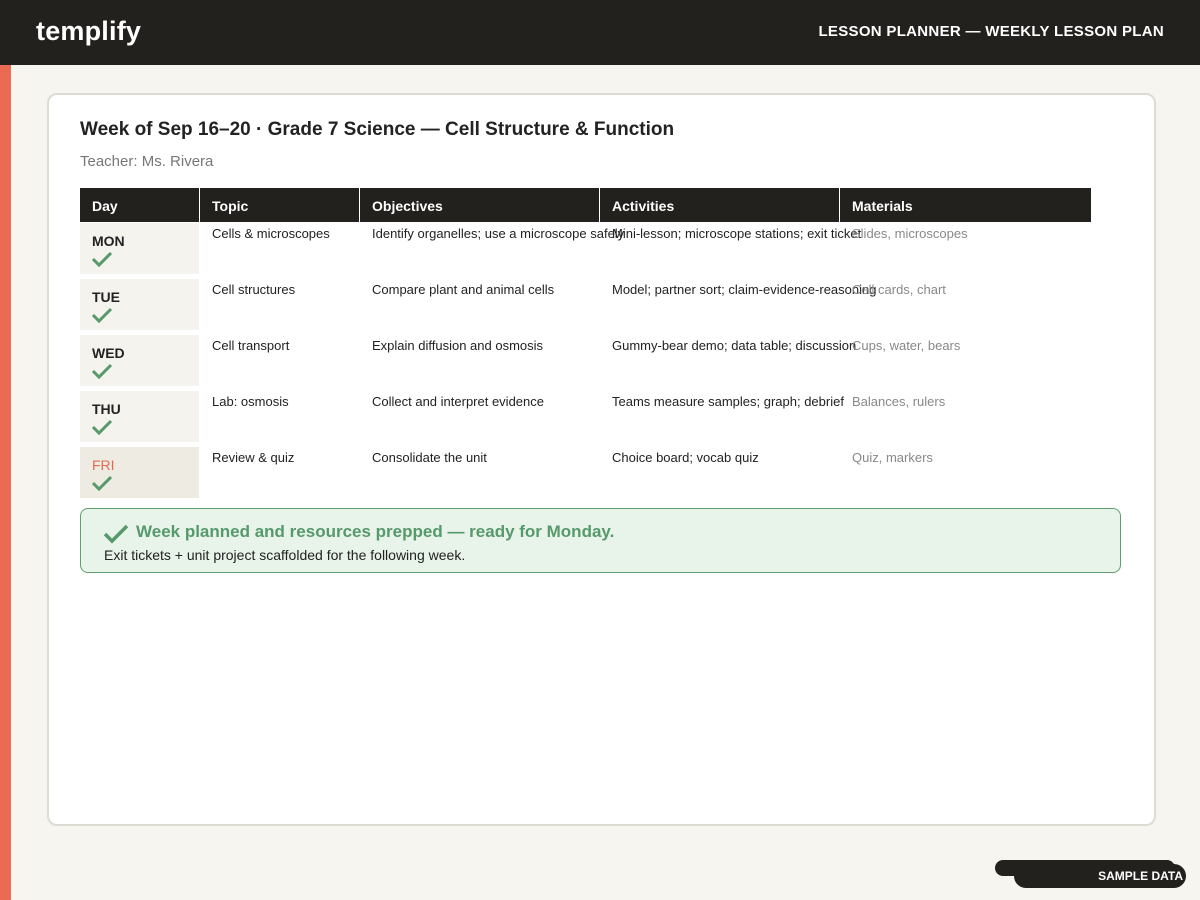 The width and height of the screenshot is (1200, 900). I want to click on objectives-cell: Collect and interpret evidence, so click(458, 401).